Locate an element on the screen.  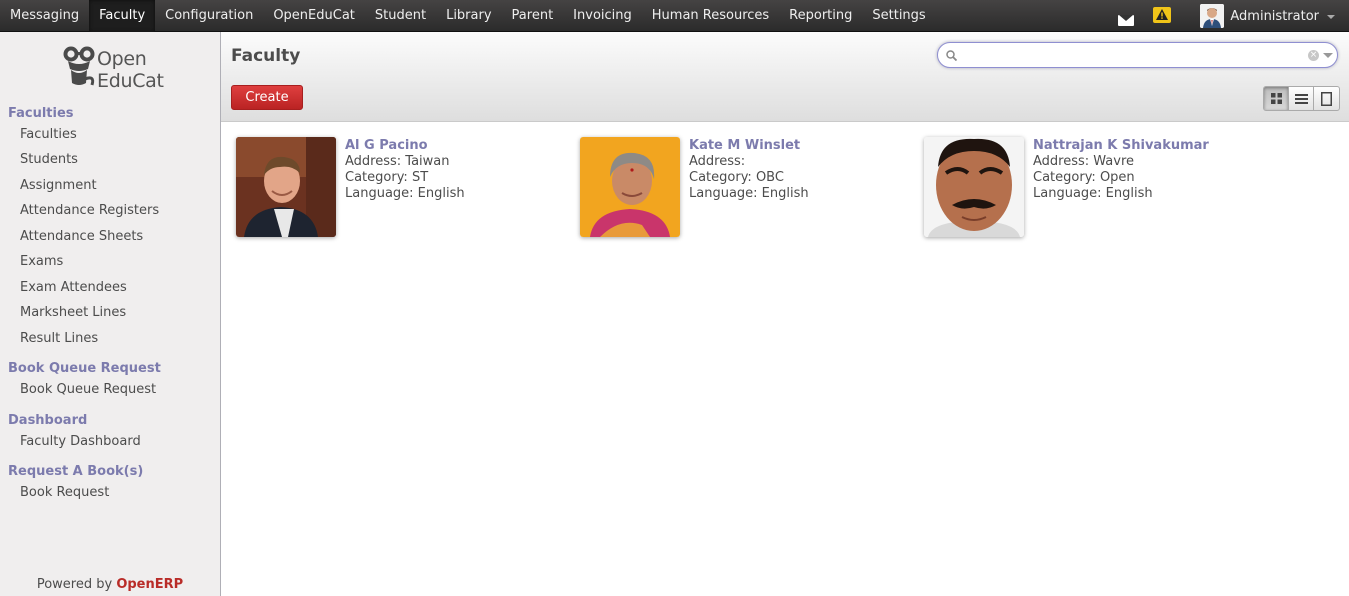
faculty-name: Nattrajan K Shivakumar is located at coordinates (1121, 146).